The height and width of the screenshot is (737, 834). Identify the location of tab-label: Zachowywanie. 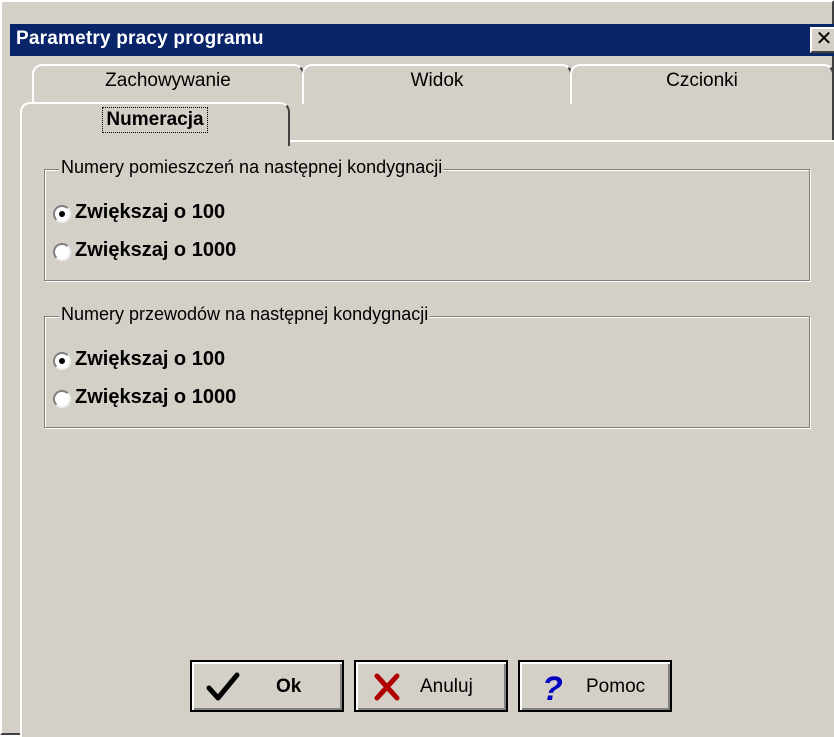
(168, 80).